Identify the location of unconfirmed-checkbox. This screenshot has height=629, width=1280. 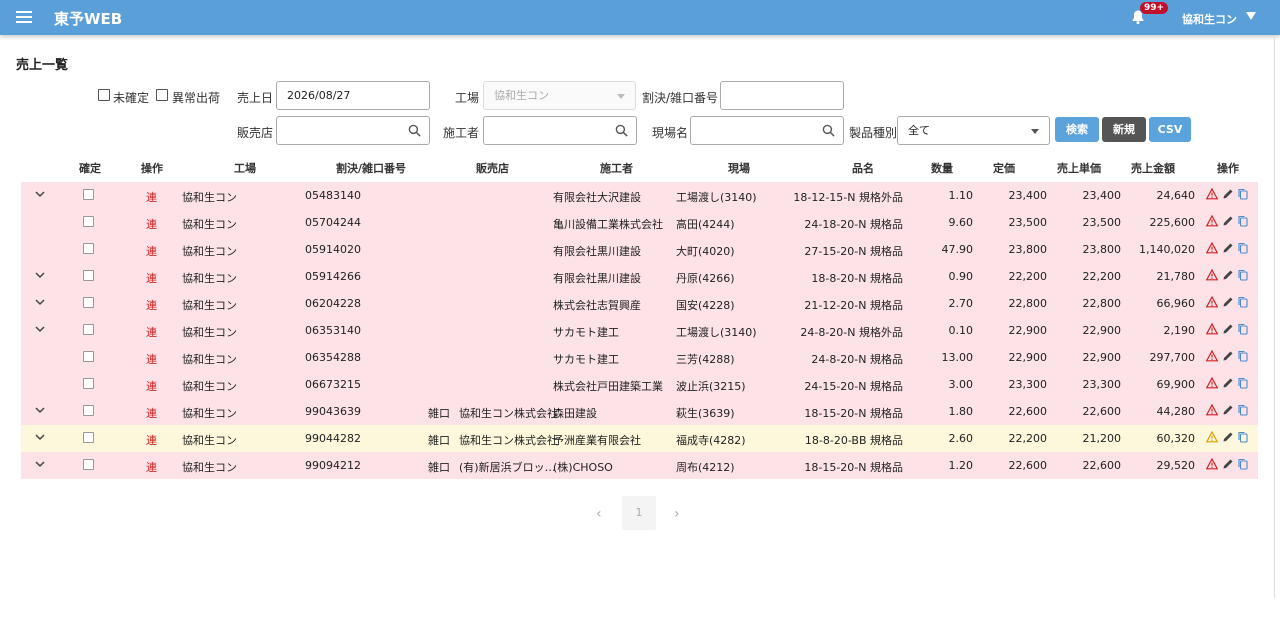
(104, 95).